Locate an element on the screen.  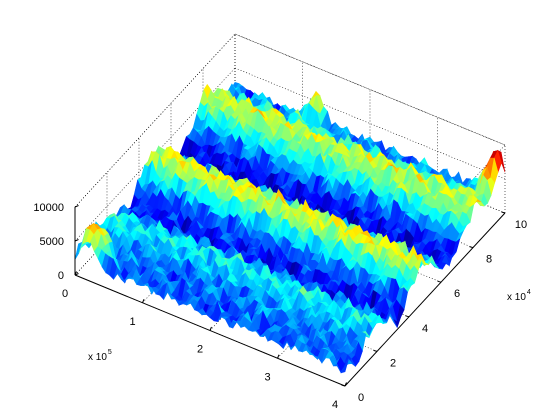
x-tick-label: 3 is located at coordinates (267, 377).